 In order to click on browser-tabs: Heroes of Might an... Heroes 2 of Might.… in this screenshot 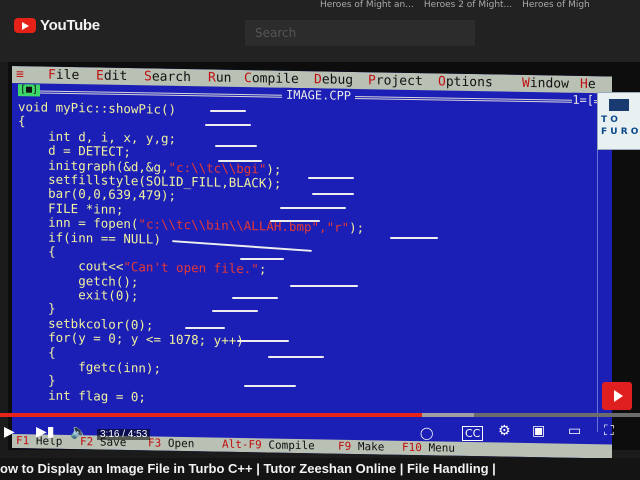, I will do `click(455, 7)`.